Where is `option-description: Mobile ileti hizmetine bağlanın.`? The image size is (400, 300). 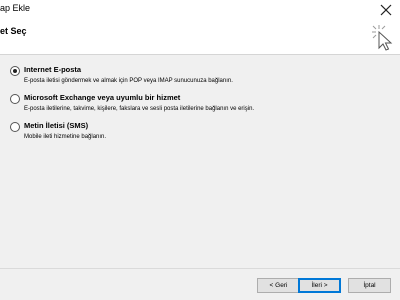 option-description: Mobile ileti hizmetine bağlanın. is located at coordinates (65, 137).